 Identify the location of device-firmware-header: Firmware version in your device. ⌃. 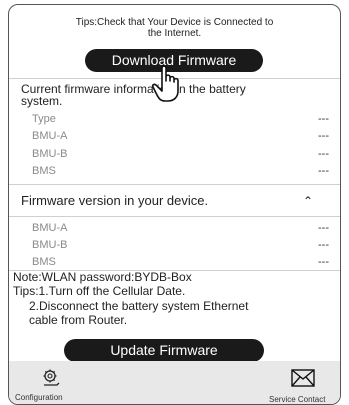
(178, 201).